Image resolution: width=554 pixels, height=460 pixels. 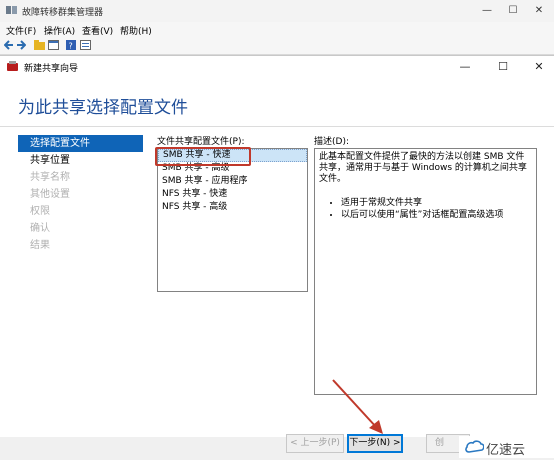 What do you see at coordinates (80, 160) in the screenshot?
I see `nav-step-share-location: 共享位置` at bounding box center [80, 160].